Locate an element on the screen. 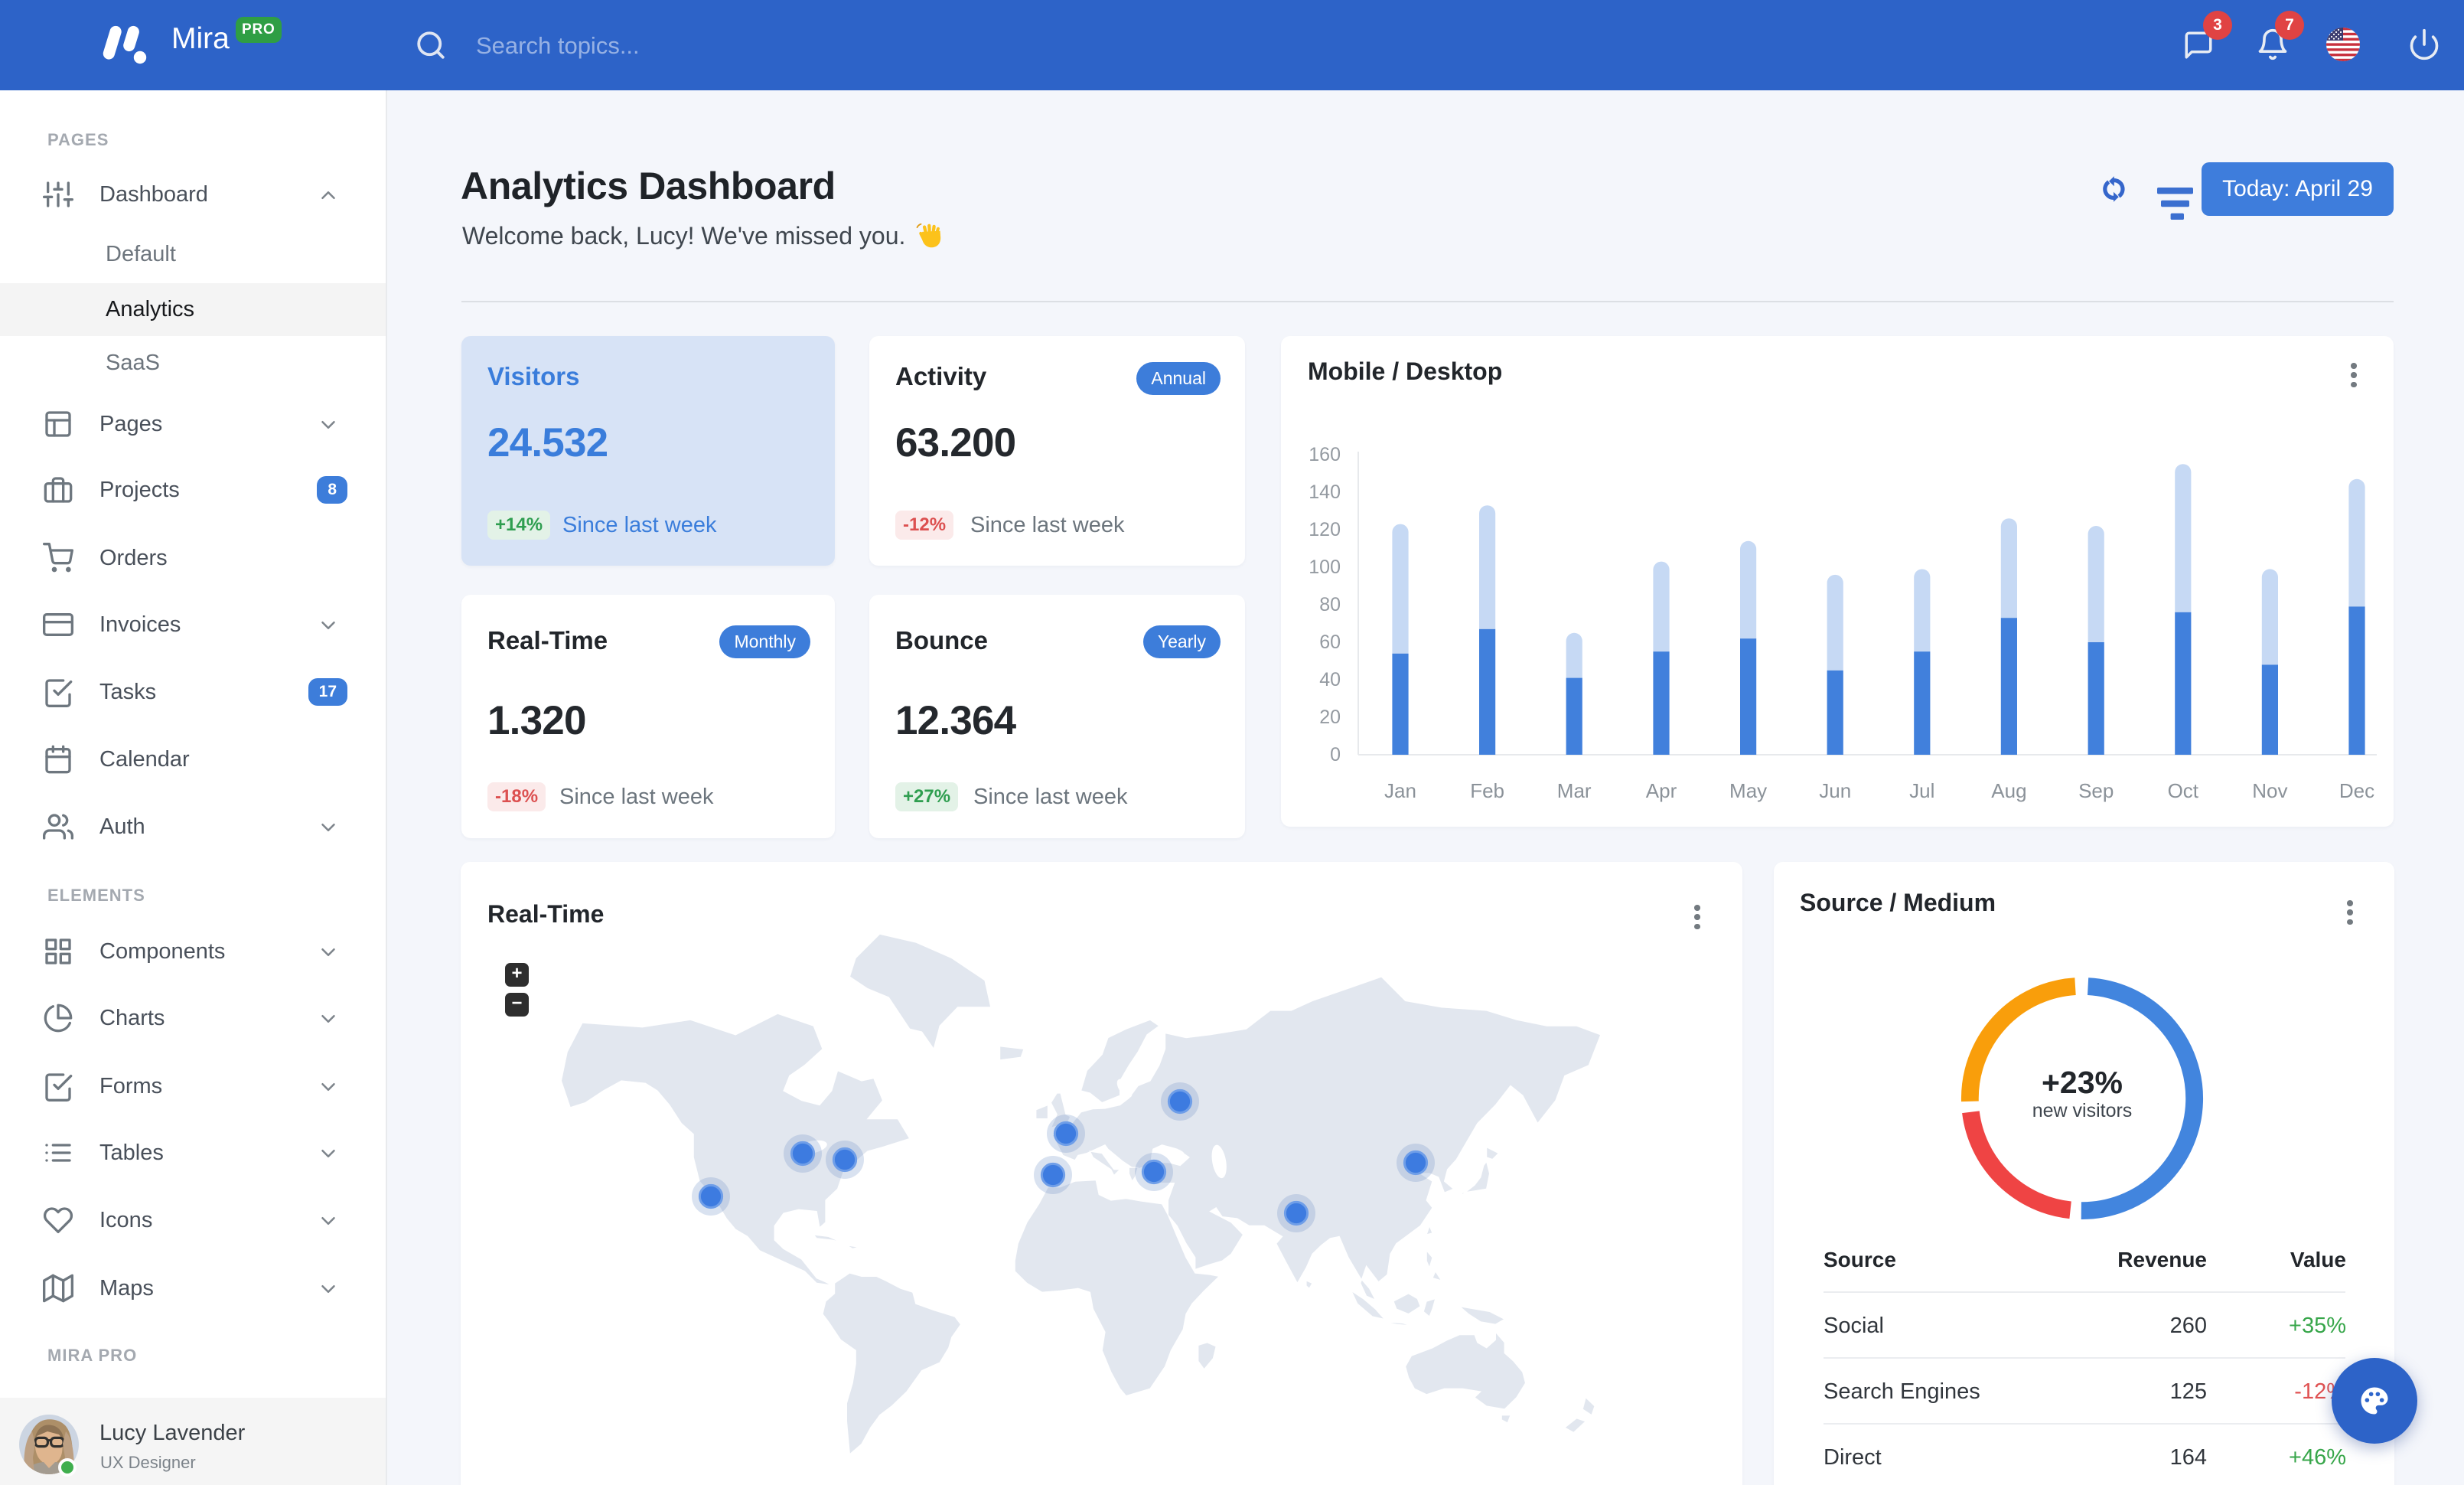  svg-text: 60 is located at coordinates (1330, 642).